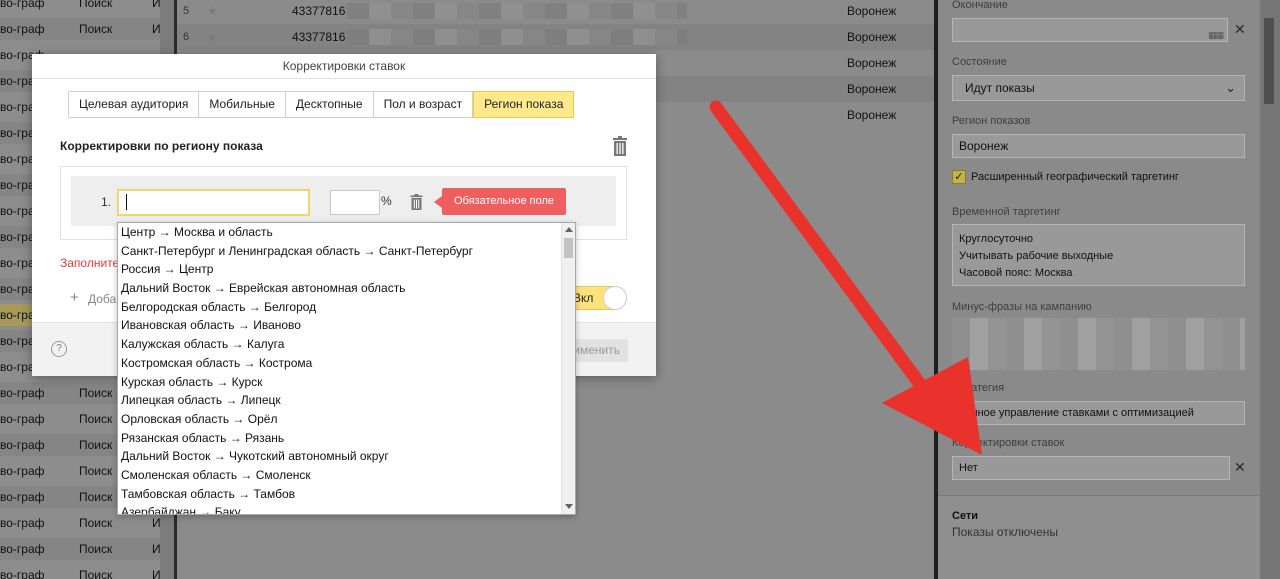  What do you see at coordinates (355, 202) in the screenshot?
I see `percent-input` at bounding box center [355, 202].